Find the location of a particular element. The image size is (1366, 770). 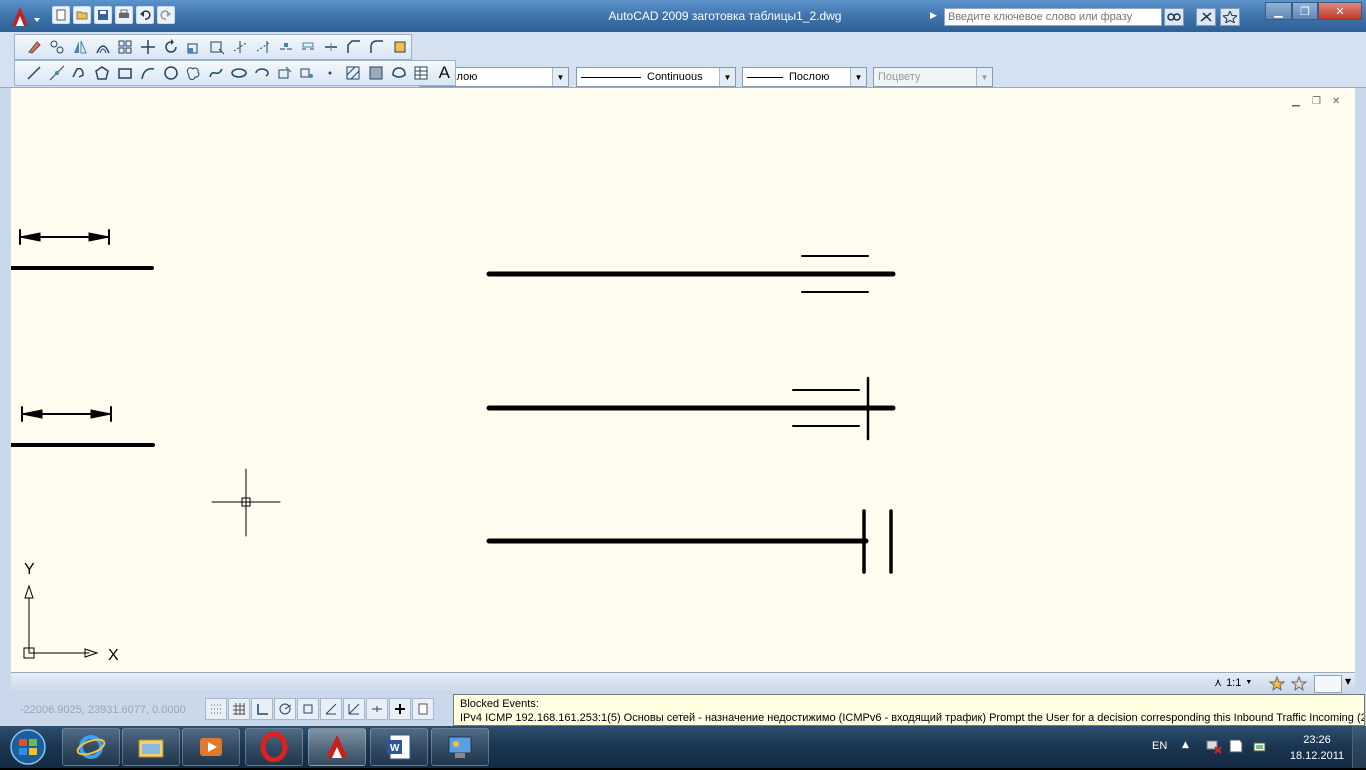

expand-arrow-icon: ▶ is located at coordinates (933, 16).